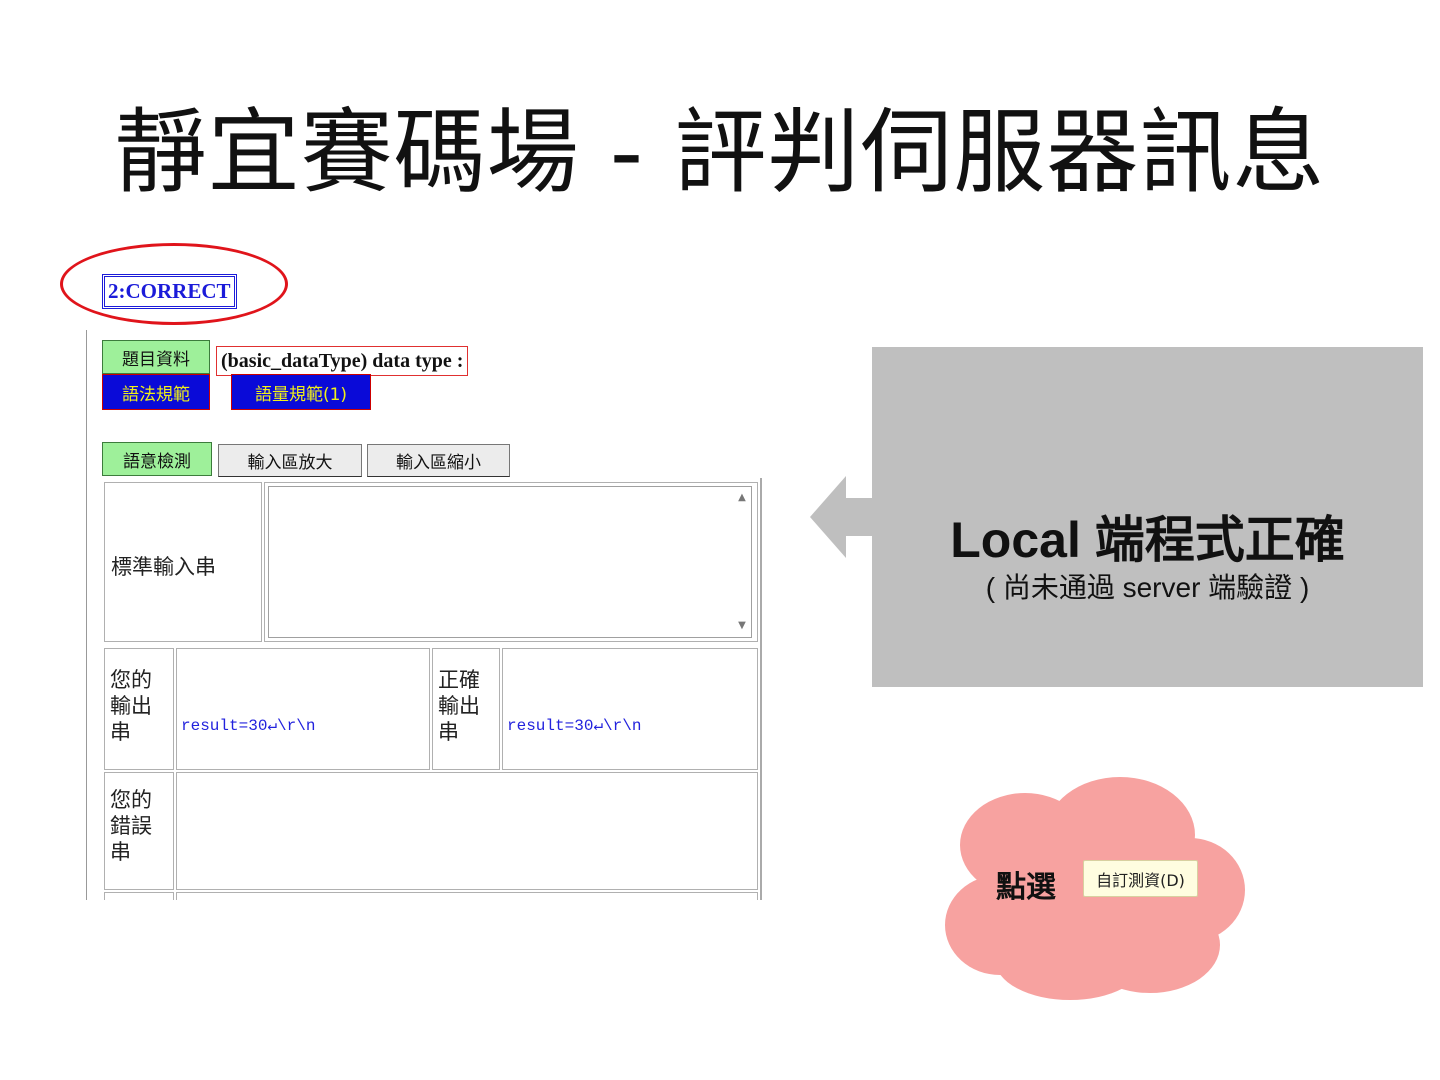 The image size is (1440, 1080). What do you see at coordinates (630, 709) in the screenshot?
I see `correct-output-cell: result=30↵\r\n` at bounding box center [630, 709].